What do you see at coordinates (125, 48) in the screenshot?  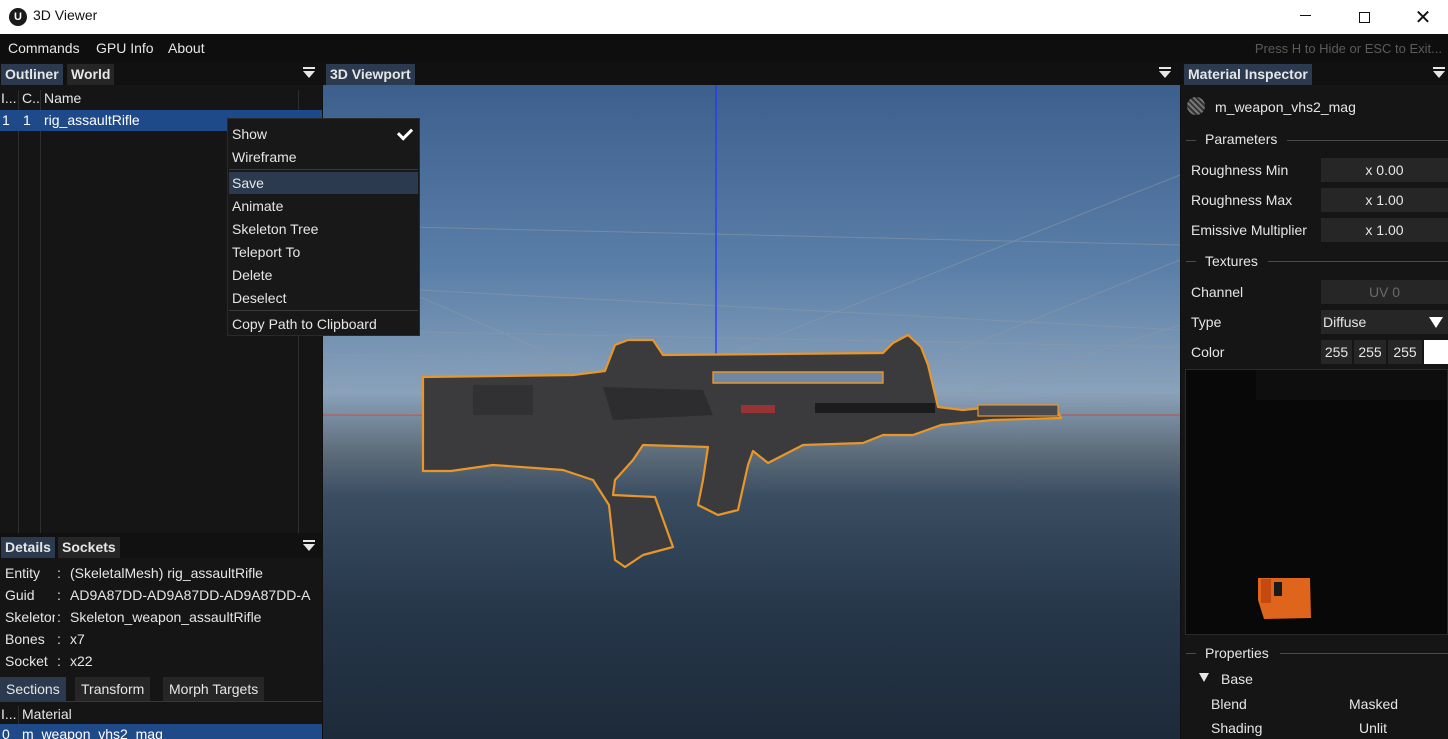 I see `menu-gpu-info: GPU Info` at bounding box center [125, 48].